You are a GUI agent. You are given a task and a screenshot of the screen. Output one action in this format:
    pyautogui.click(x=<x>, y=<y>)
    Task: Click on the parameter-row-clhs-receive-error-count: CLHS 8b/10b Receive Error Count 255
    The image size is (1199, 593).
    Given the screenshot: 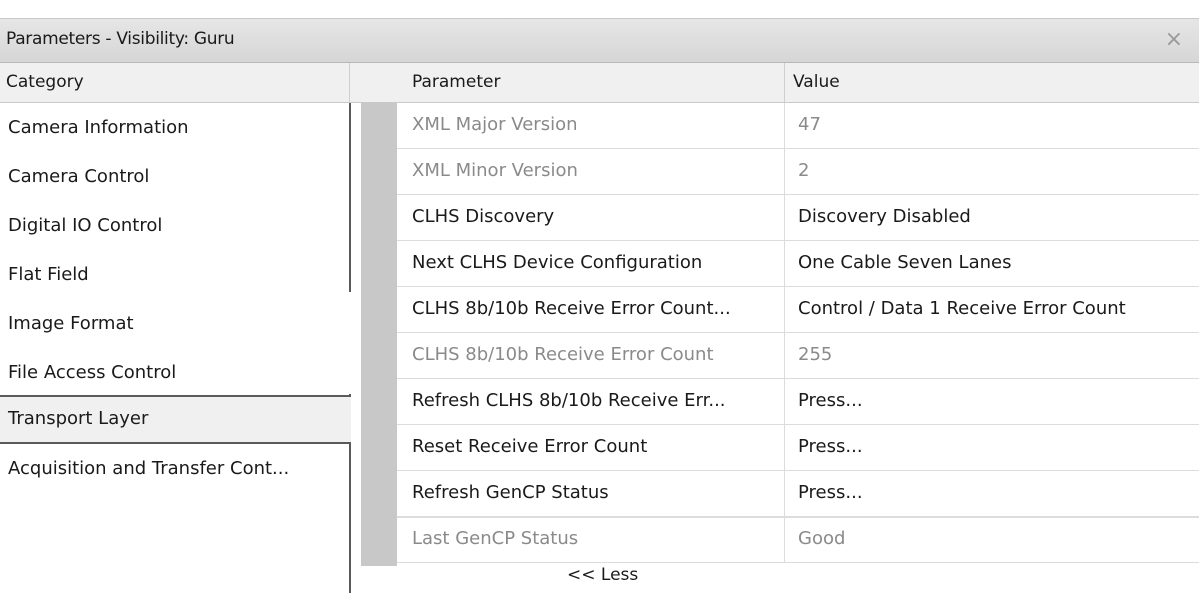 What is the action you would take?
    pyautogui.click(x=798, y=356)
    